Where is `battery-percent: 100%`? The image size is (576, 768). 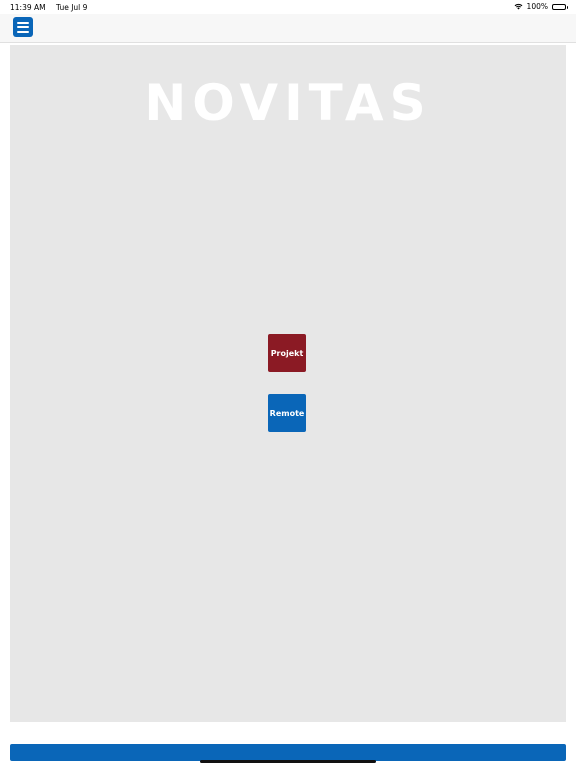
battery-percent: 100% is located at coordinates (537, 6).